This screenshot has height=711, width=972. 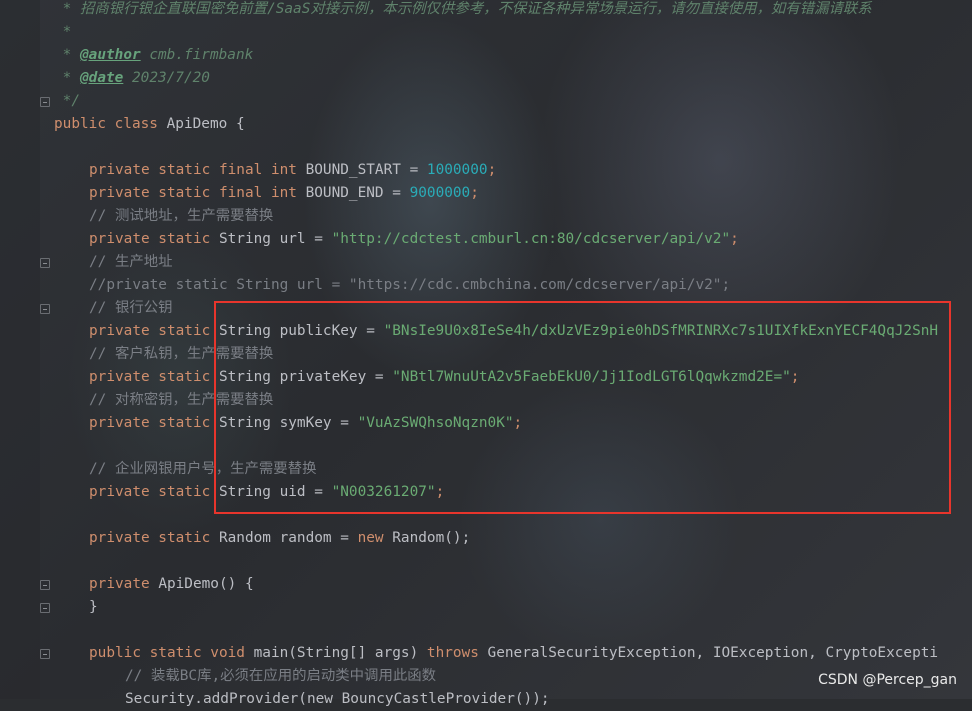 I want to click on method-signature: main(String[] args), so click(x=335, y=653).